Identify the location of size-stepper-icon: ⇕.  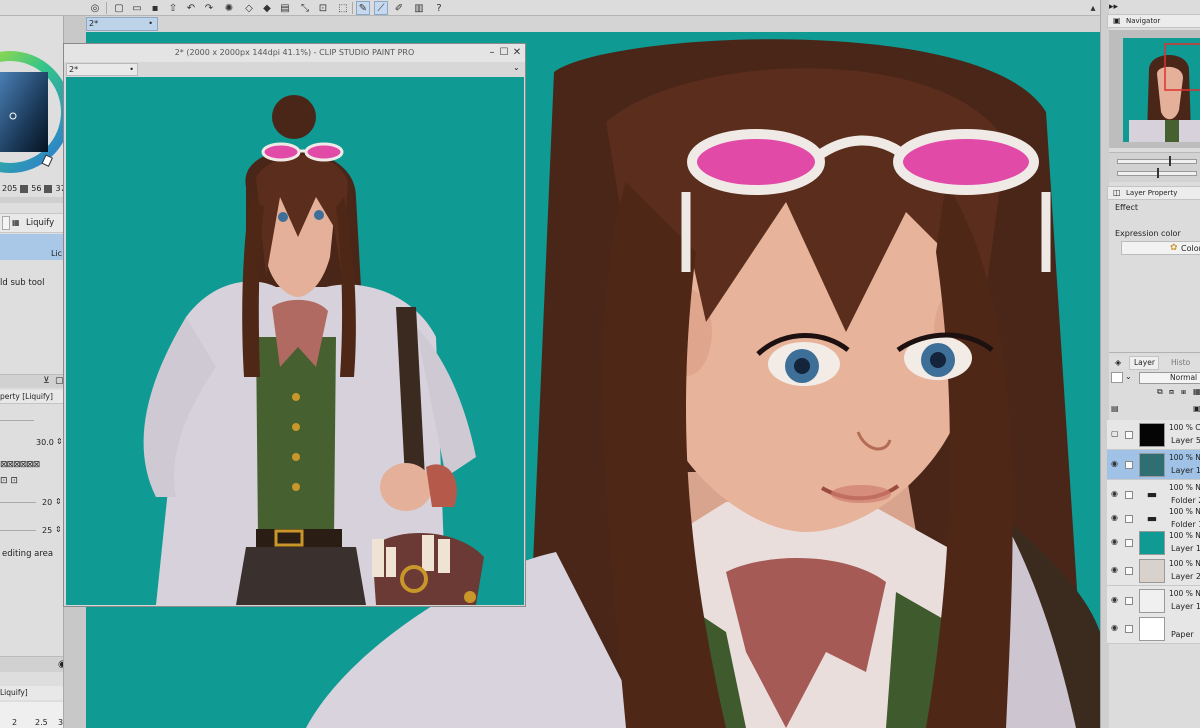
(59, 441).